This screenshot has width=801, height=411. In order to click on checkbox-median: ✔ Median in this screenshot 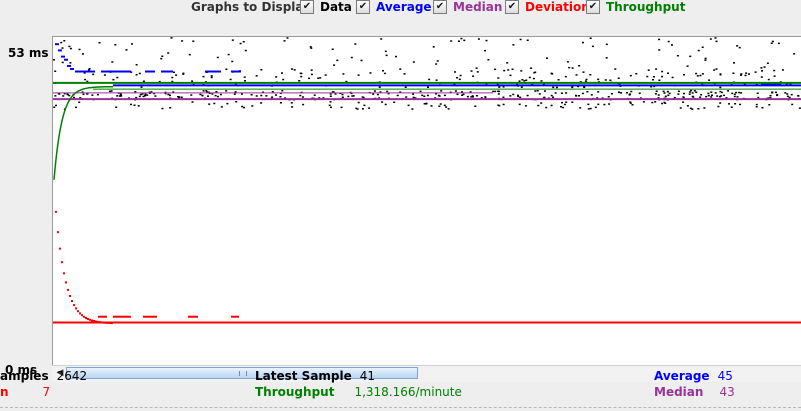, I will do `click(467, 7)`.